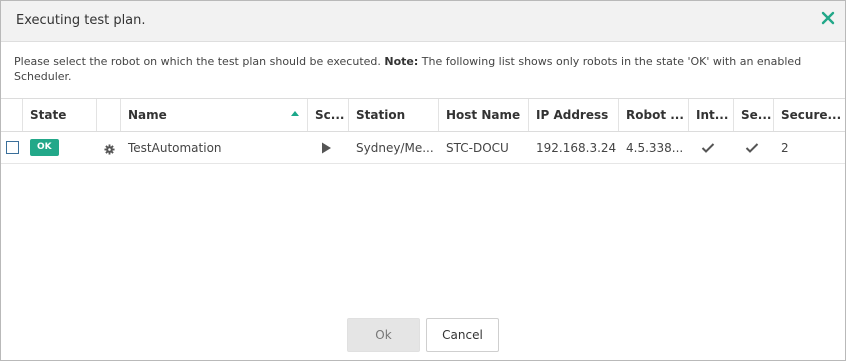 The height and width of the screenshot is (361, 846). I want to click on dialog-footer: Ok Cancel, so click(423, 336).